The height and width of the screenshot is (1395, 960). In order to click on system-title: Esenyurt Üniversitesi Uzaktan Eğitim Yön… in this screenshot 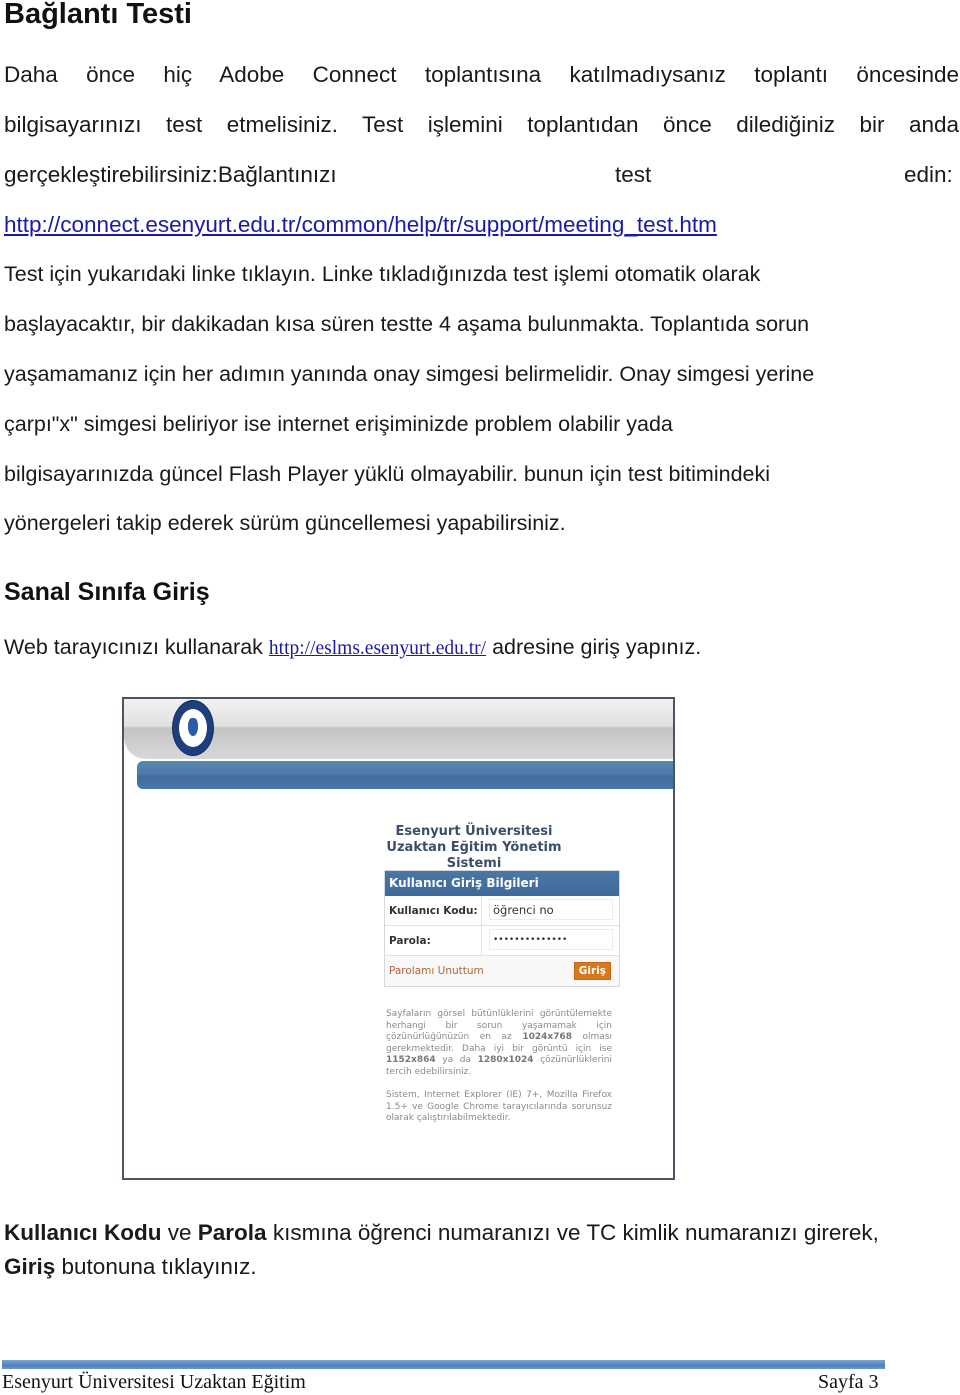, I will do `click(474, 848)`.